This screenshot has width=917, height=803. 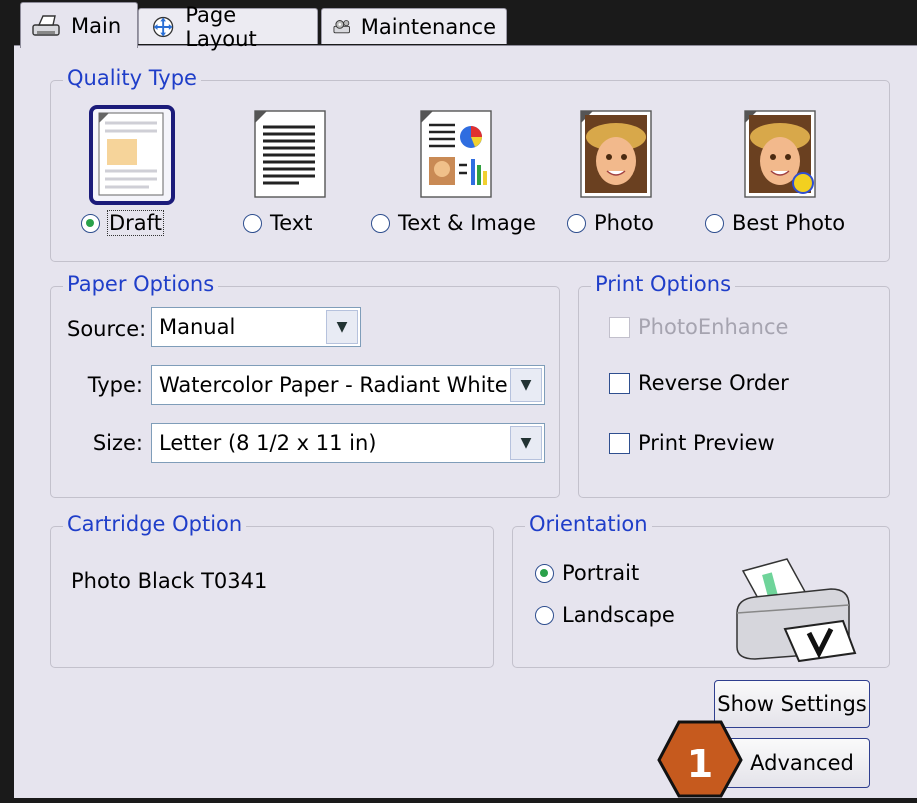 What do you see at coordinates (155, 524) in the screenshot?
I see `cartridge-option-legend: Cartridge Option` at bounding box center [155, 524].